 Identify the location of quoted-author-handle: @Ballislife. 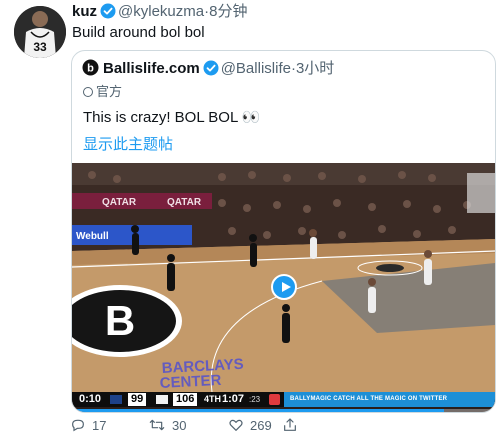
(256, 68).